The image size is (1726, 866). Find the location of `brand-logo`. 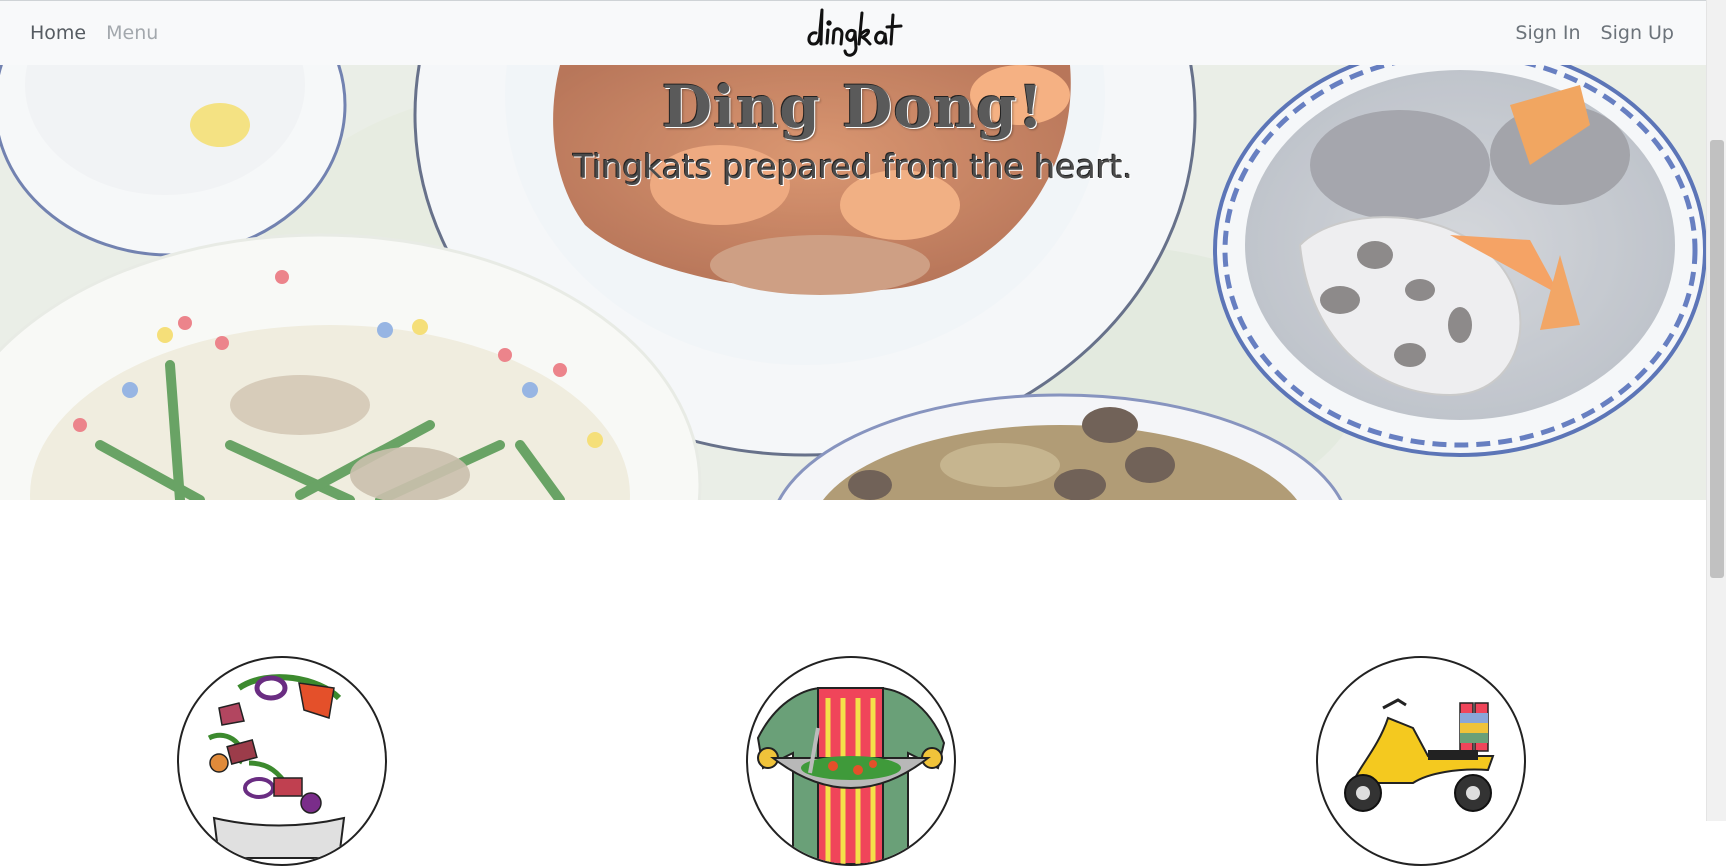

brand-logo is located at coordinates (855, 33).